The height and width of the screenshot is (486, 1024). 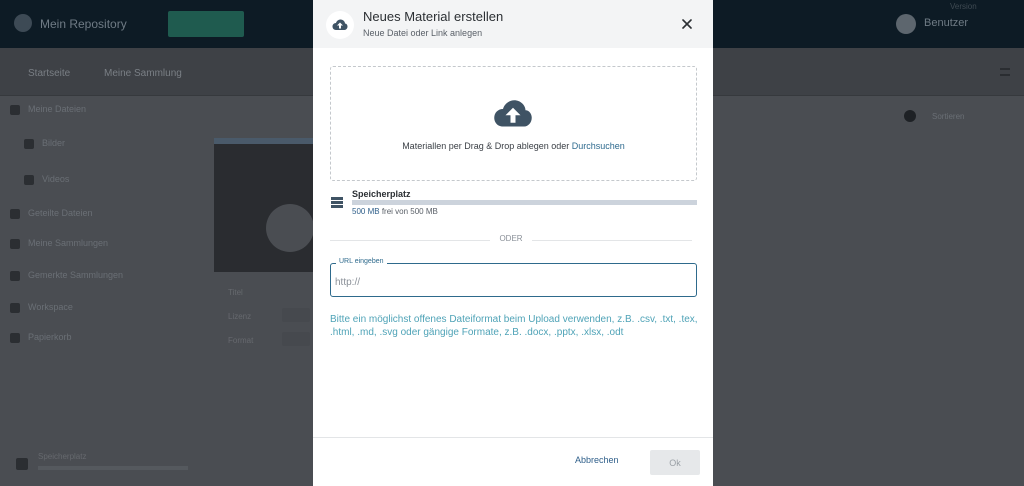 What do you see at coordinates (15, 275) in the screenshot?
I see `bookmark-icon` at bounding box center [15, 275].